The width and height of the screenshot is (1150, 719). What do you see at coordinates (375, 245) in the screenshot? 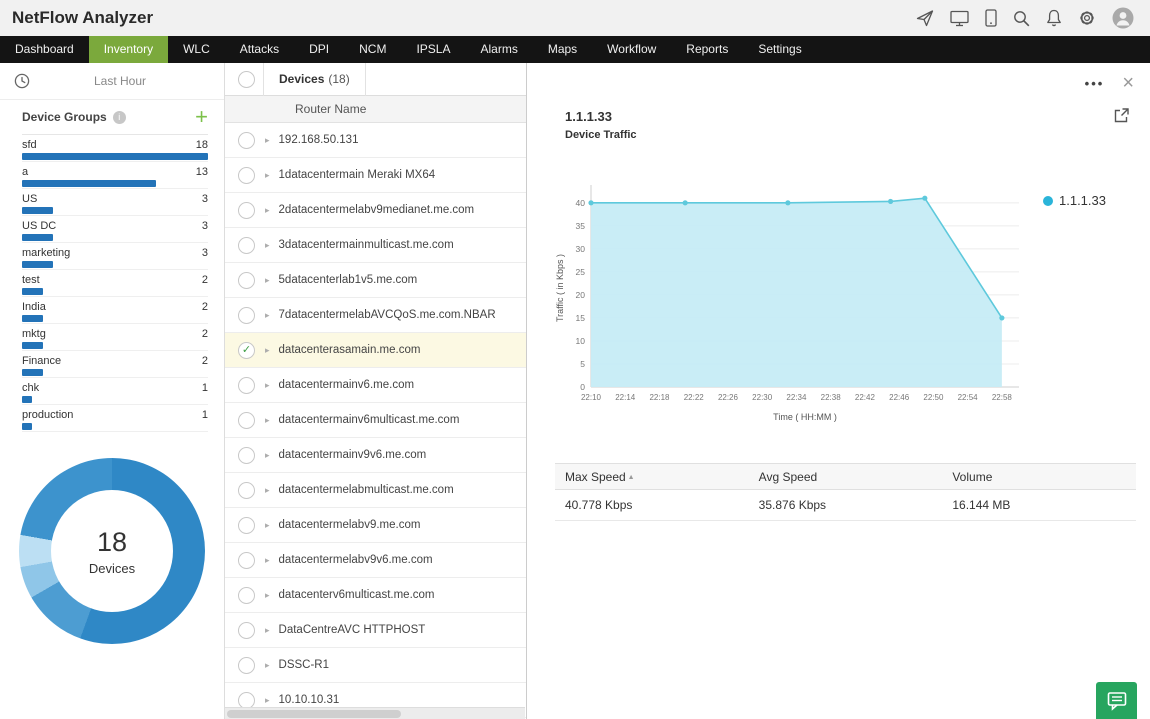
I see `device-row: ▸ 3datacentermainmulticast.me.com` at bounding box center [375, 245].